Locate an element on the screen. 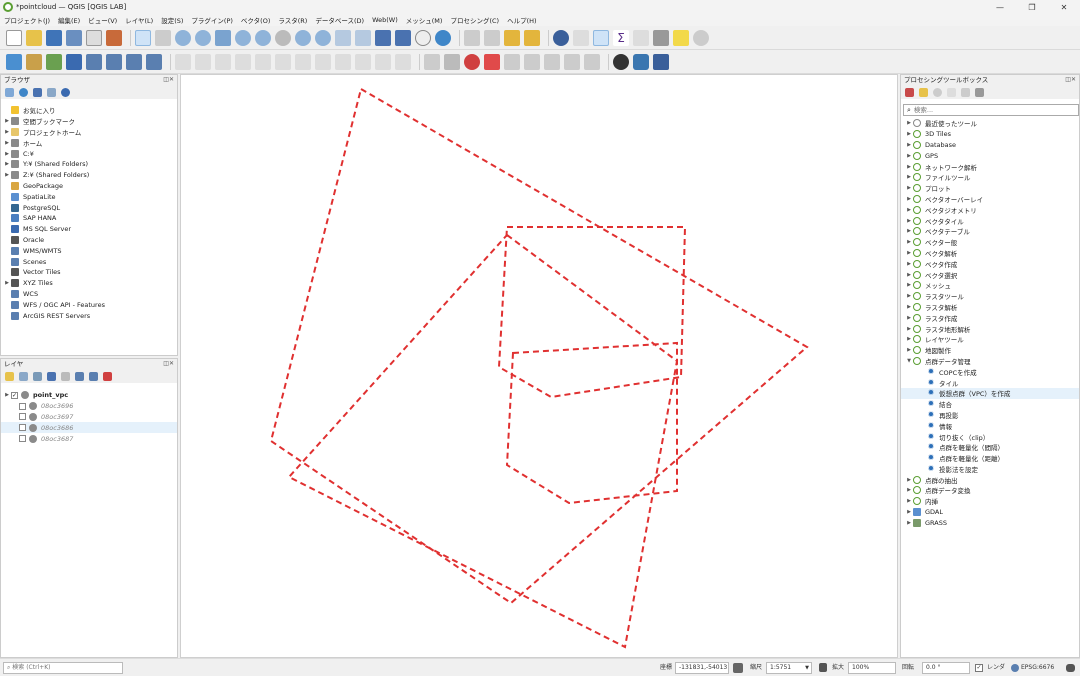 The image size is (1080, 676). label-toolbar-icon is located at coordinates (432, 61).